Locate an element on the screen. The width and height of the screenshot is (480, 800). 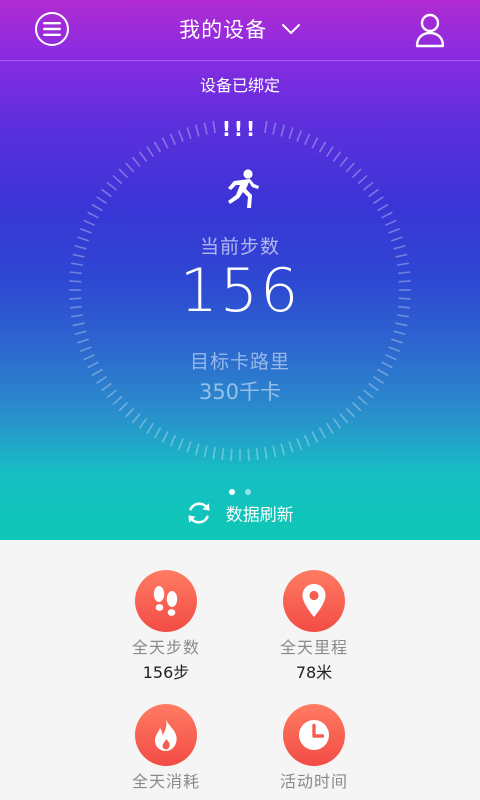
location-pin-icon is located at coordinates (314, 600).